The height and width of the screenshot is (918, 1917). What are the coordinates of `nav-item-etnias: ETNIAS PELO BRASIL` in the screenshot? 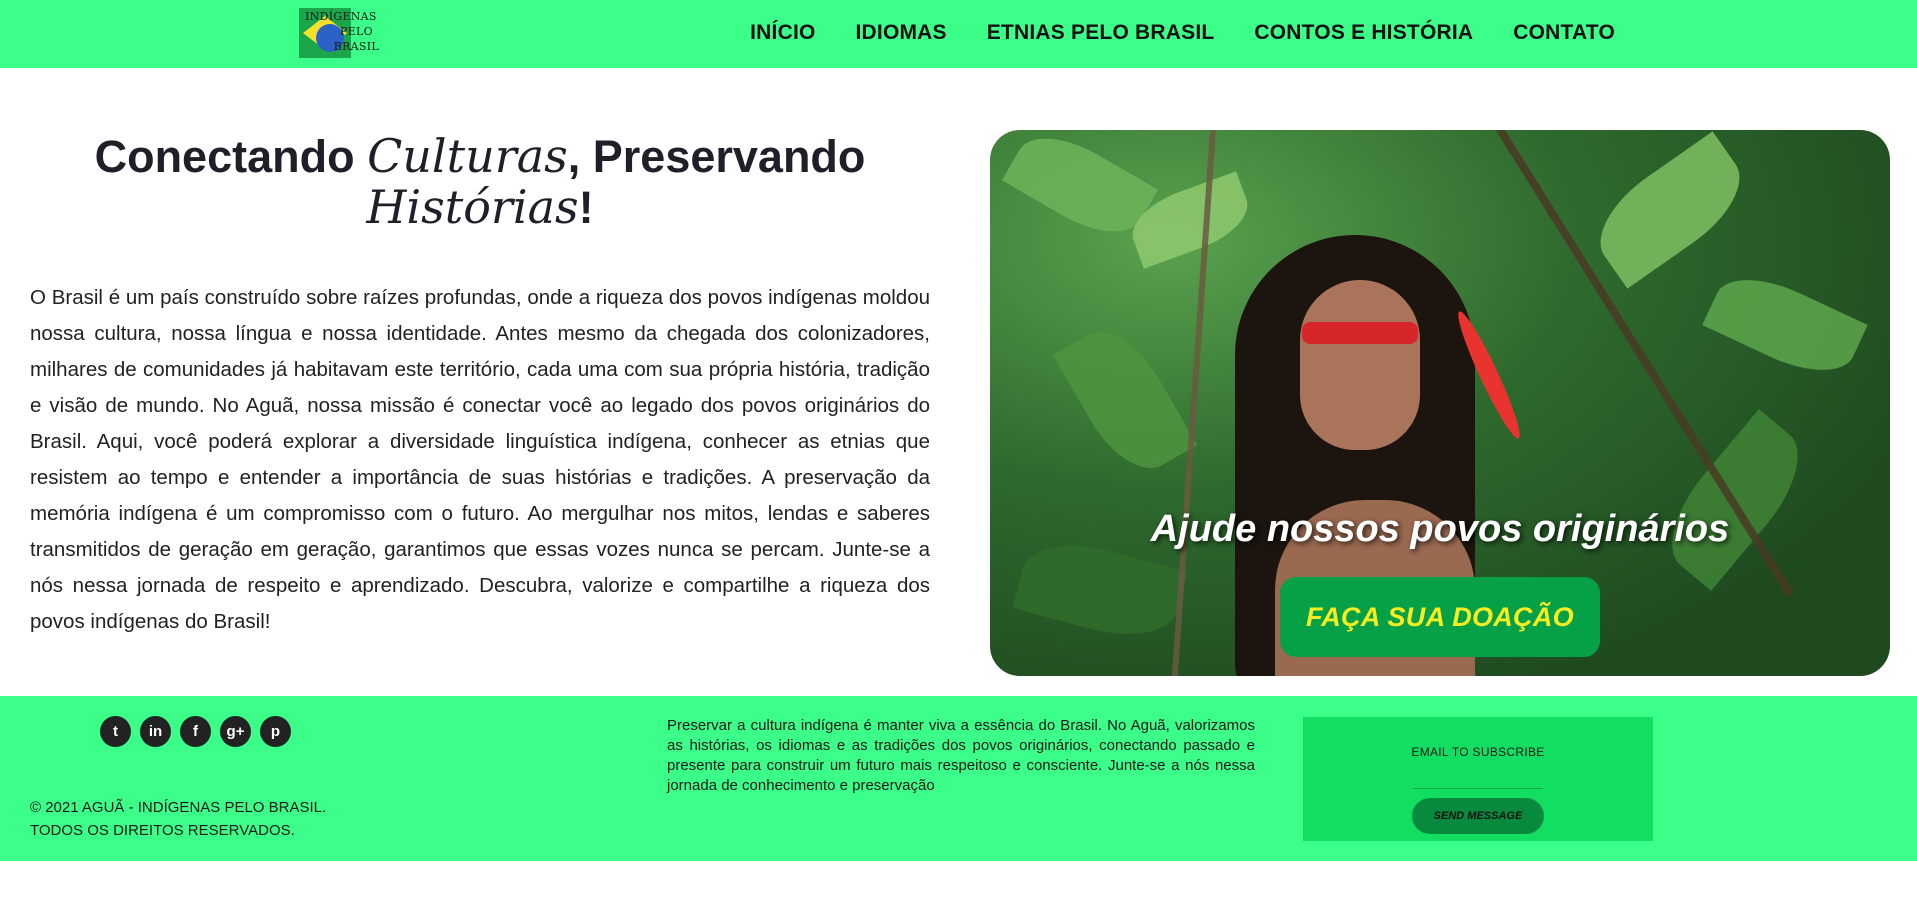 It's located at (1101, 33).